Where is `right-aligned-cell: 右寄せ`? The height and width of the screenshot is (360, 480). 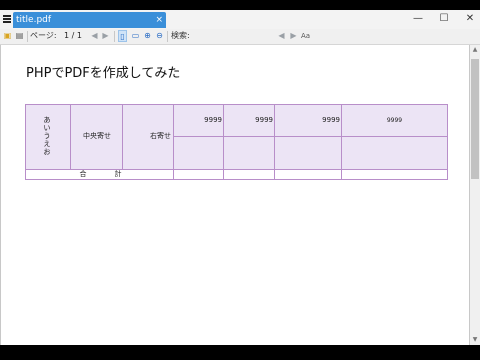
right-aligned-cell: 右寄せ is located at coordinates (160, 136).